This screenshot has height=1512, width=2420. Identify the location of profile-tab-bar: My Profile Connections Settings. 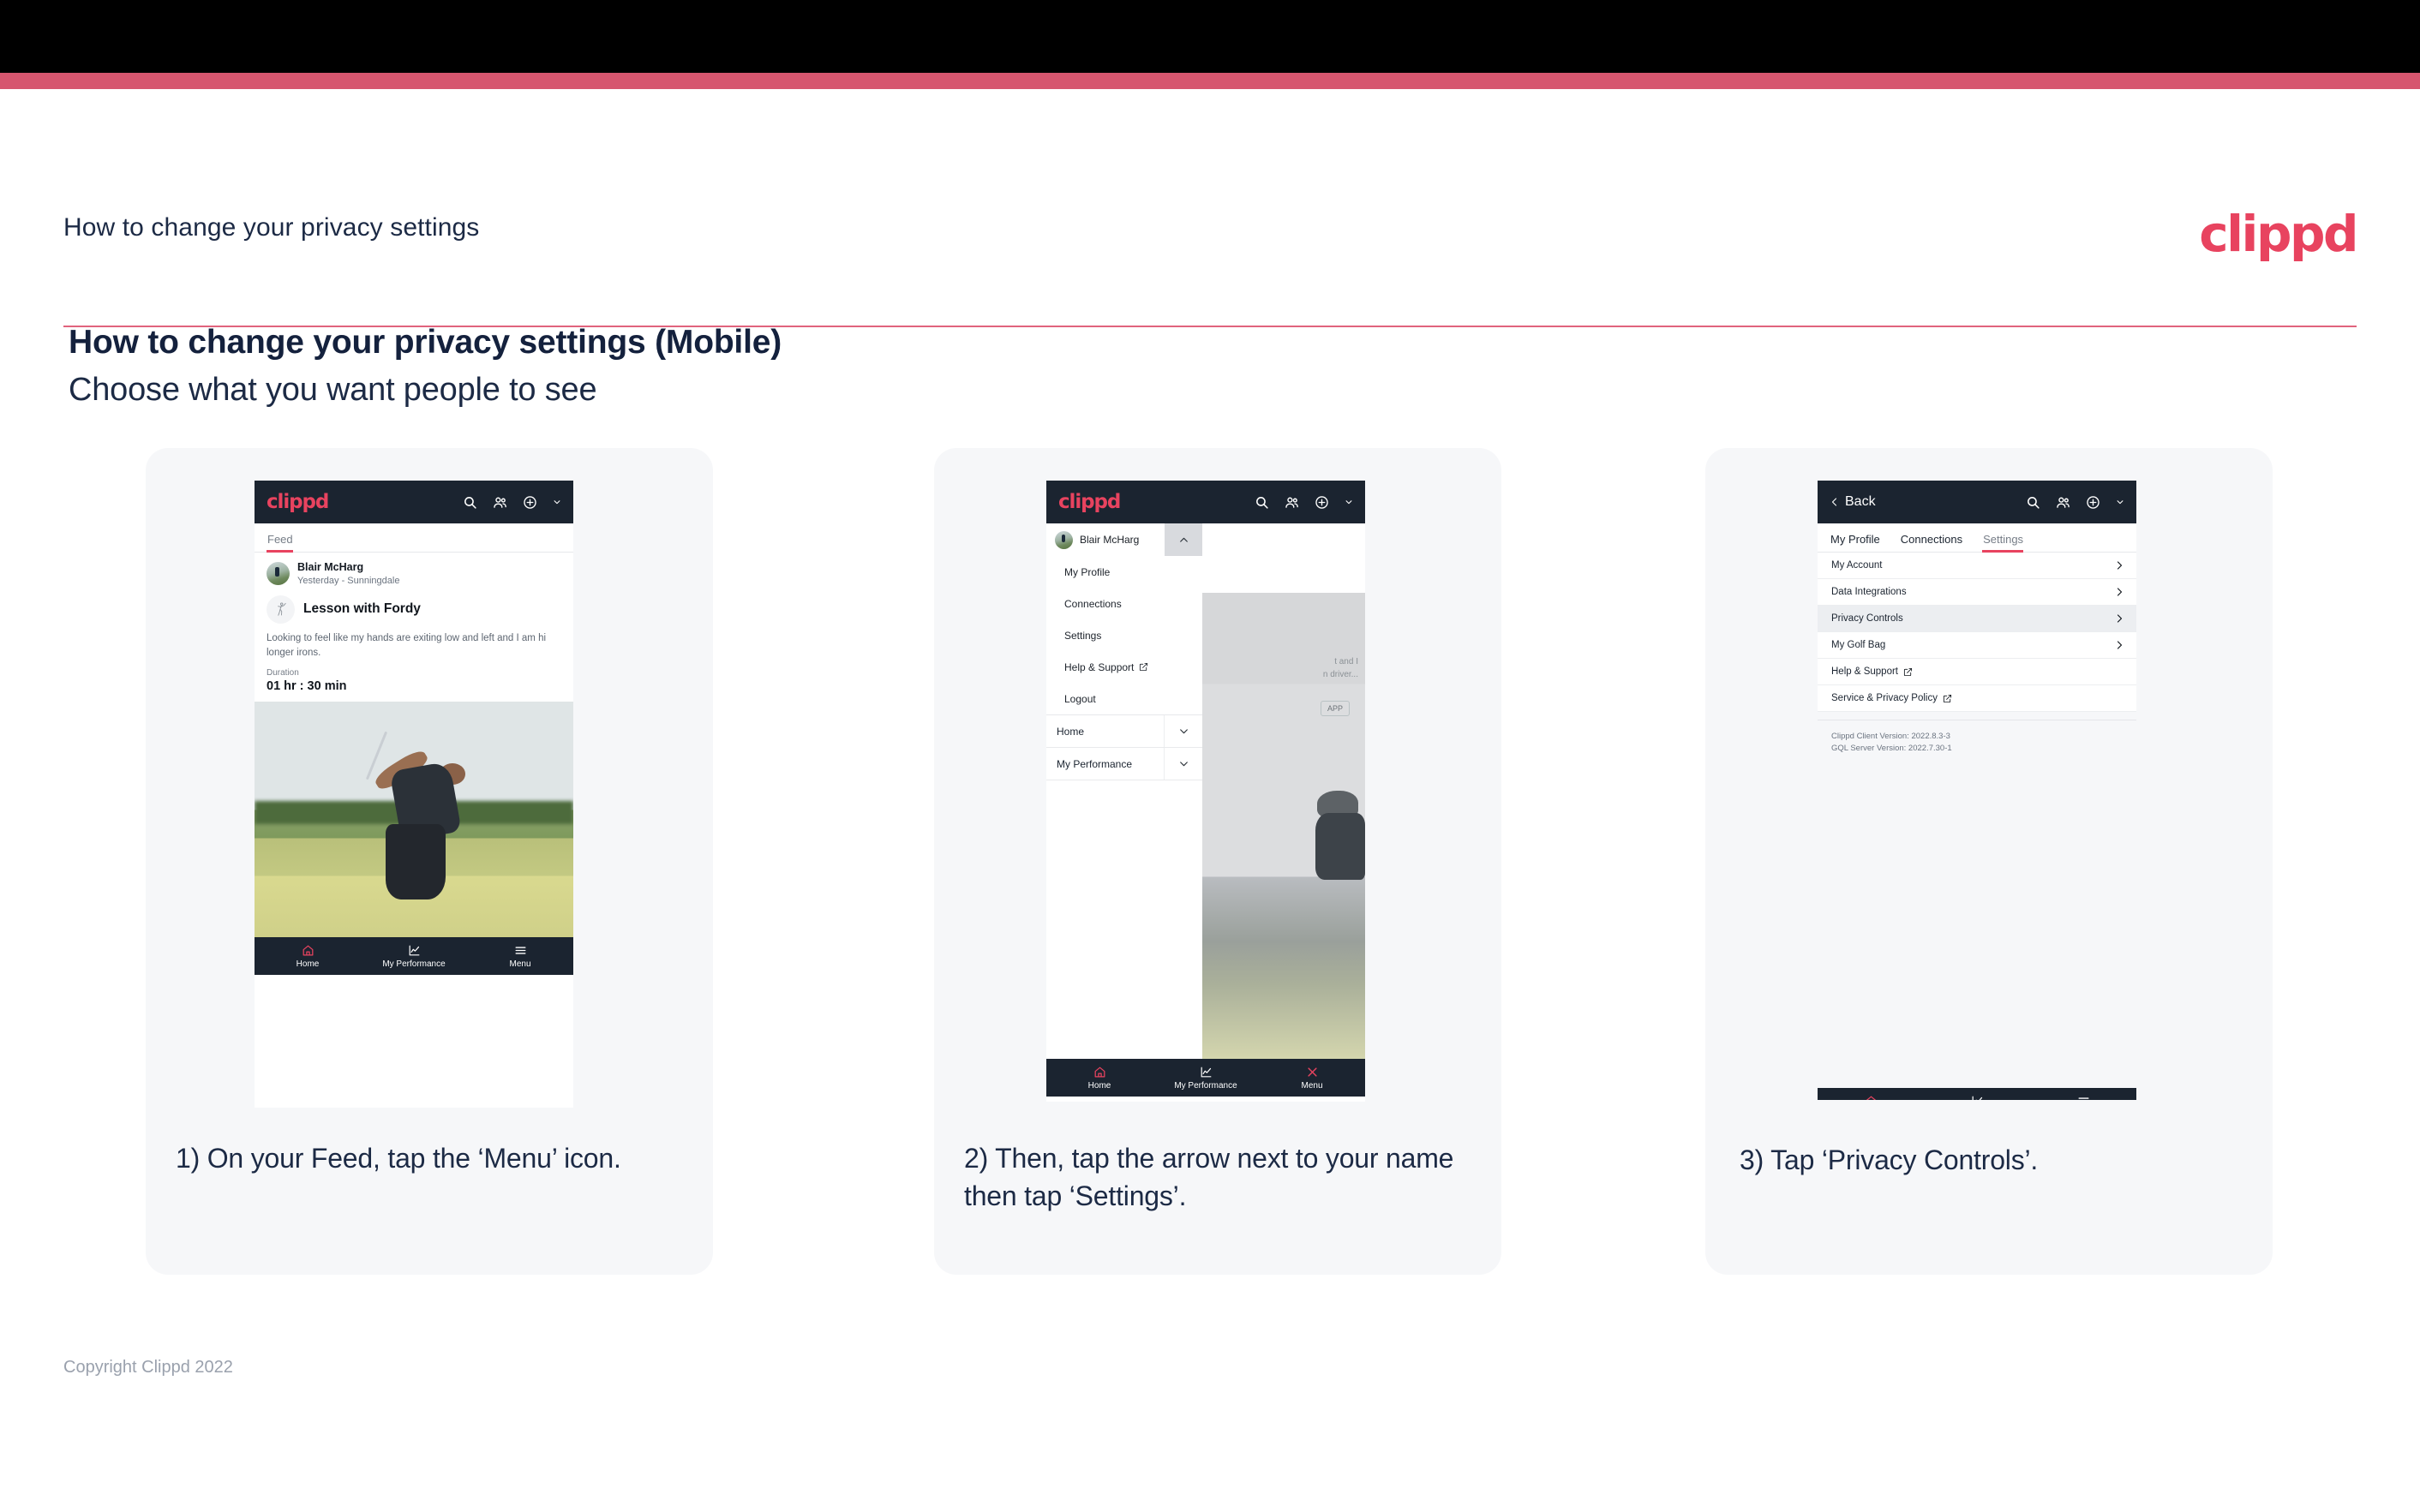
(1977, 538).